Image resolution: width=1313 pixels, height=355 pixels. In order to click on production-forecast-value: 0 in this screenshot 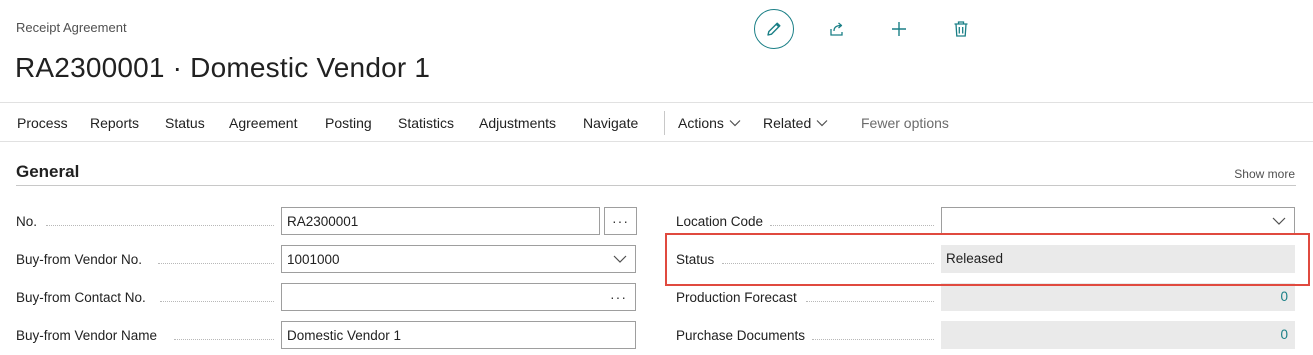, I will do `click(1118, 297)`.